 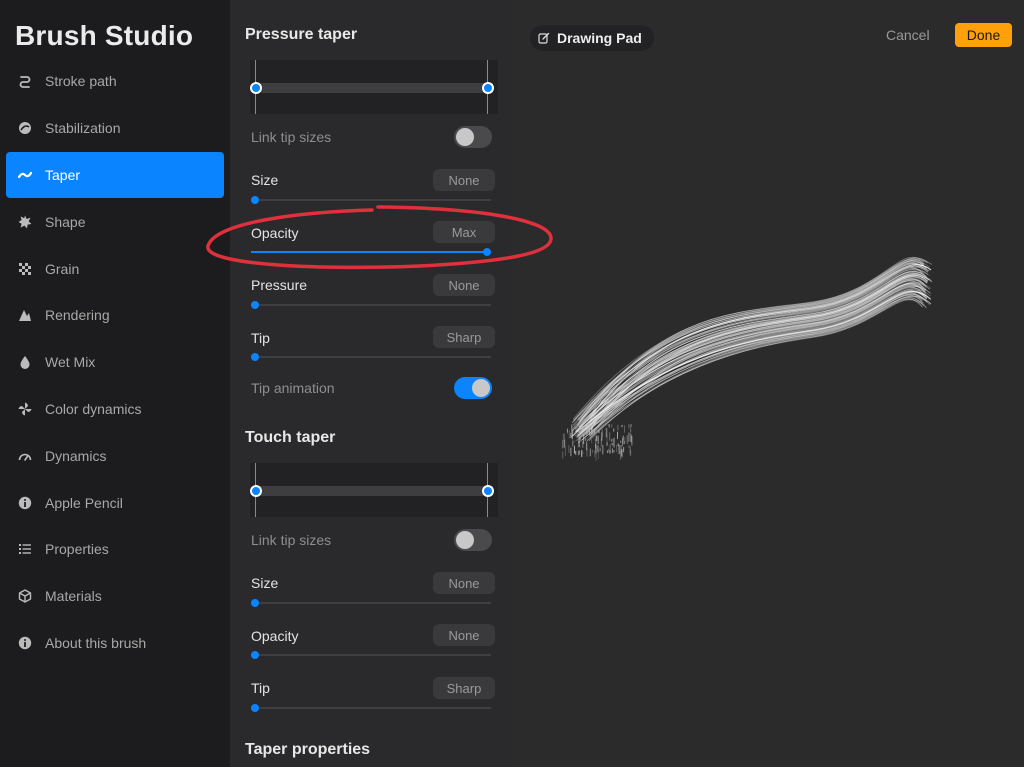 I want to click on sidebar-item-taper: Taper, so click(x=115, y=175).